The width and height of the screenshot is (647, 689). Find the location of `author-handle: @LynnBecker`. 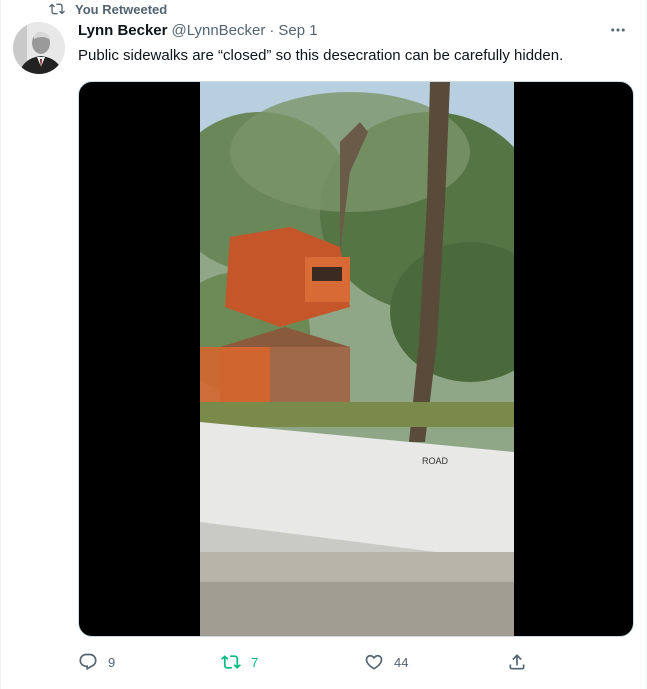

author-handle: @LynnBecker is located at coordinates (218, 30).